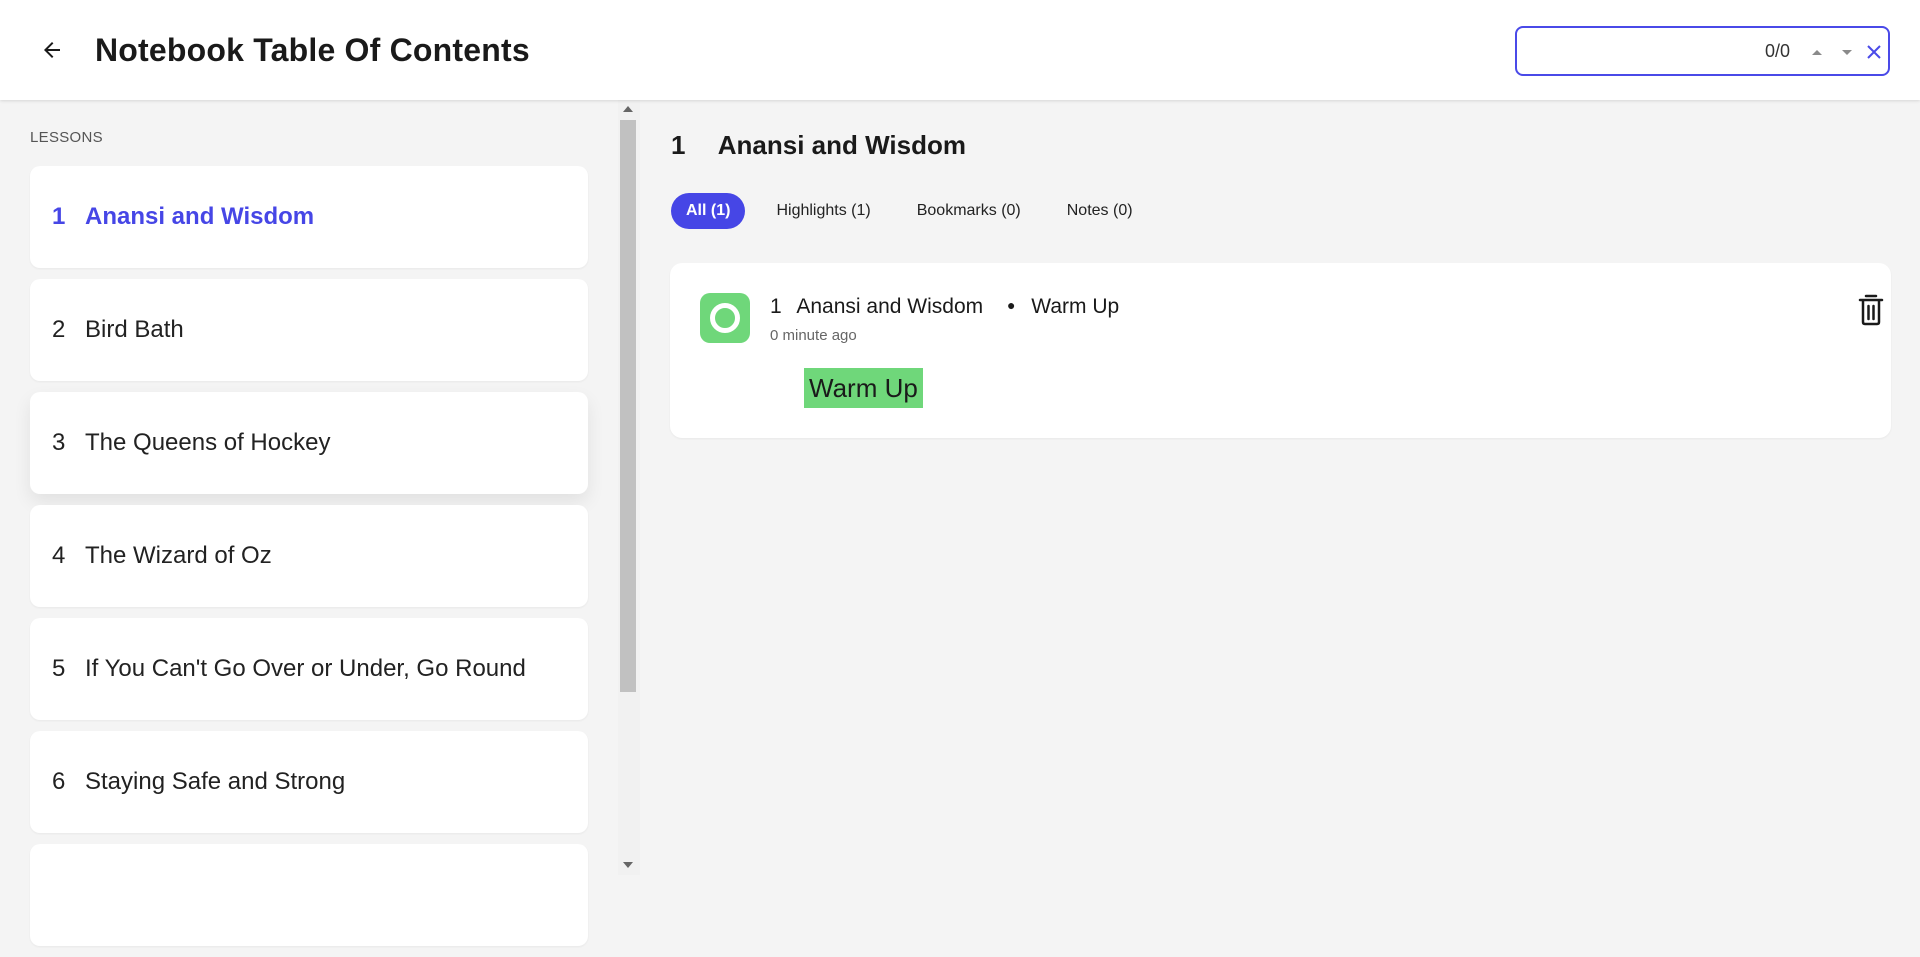 Image resolution: width=1920 pixels, height=957 pixels. Describe the element at coordinates (1075, 306) in the screenshot. I see `entry-section: Warm Up` at that location.